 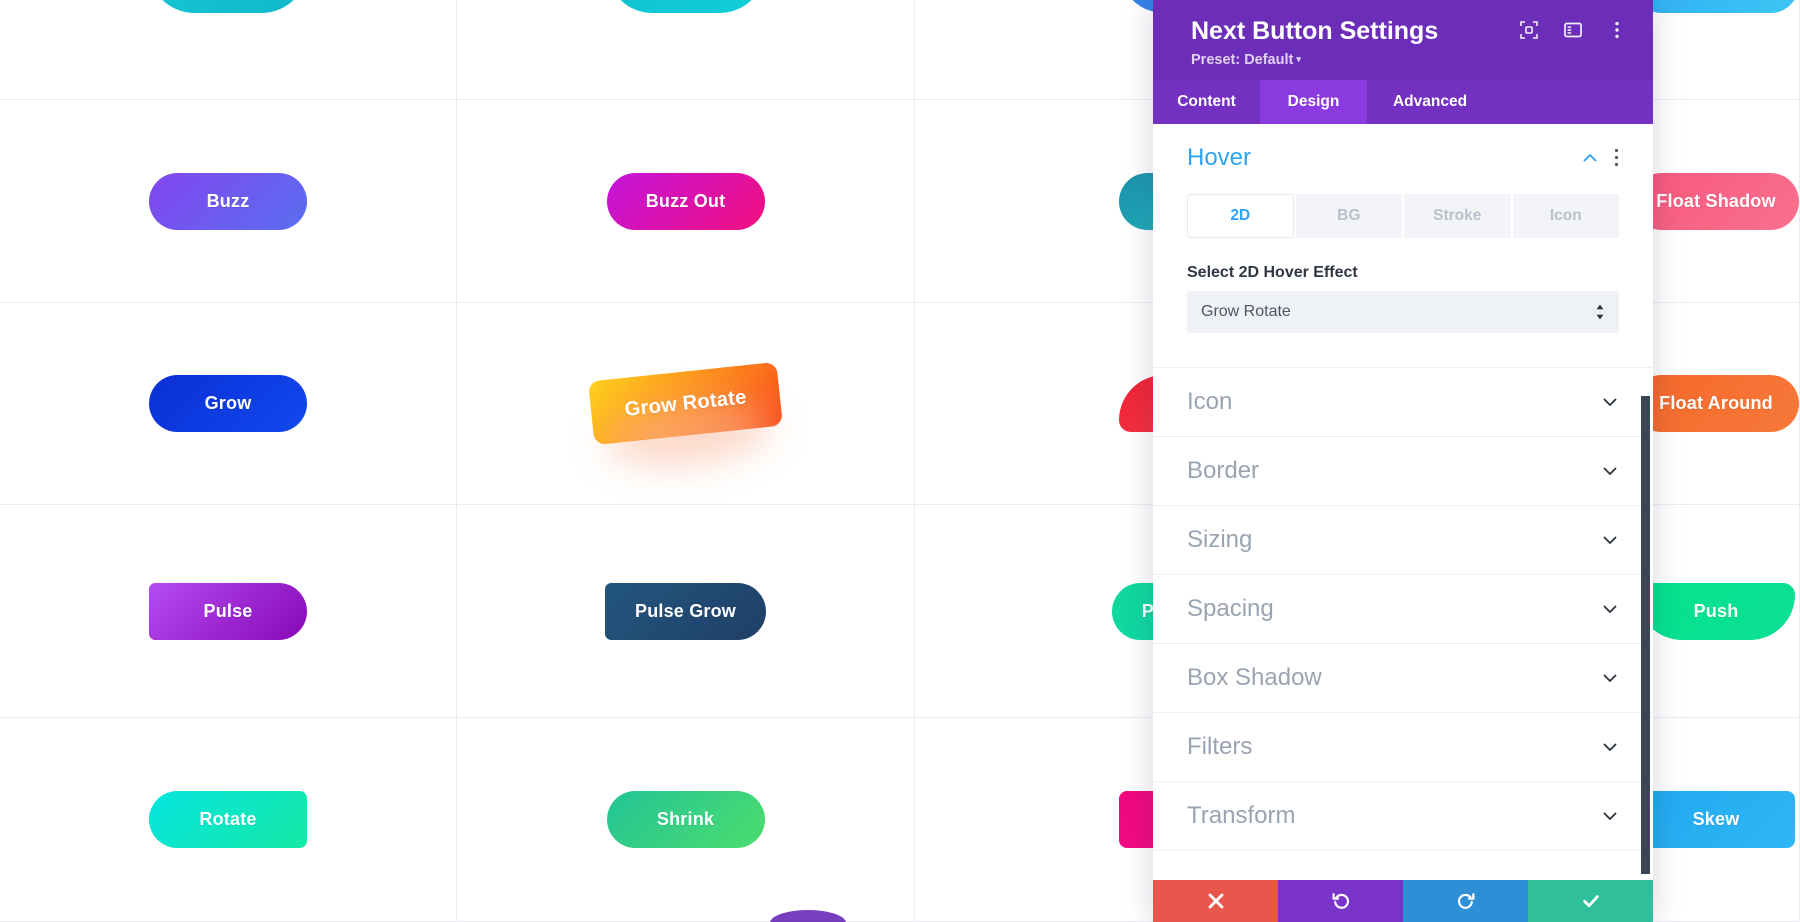 I want to click on grid-cell: Rotate, so click(x=228, y=820).